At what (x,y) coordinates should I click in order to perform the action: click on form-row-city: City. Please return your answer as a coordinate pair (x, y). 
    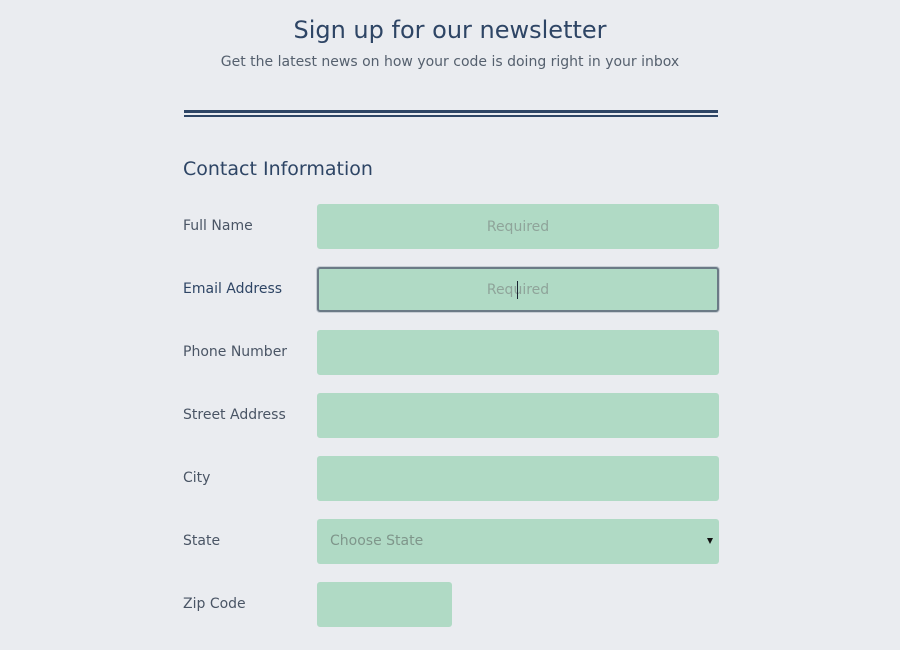
    Looking at the image, I should click on (451, 478).